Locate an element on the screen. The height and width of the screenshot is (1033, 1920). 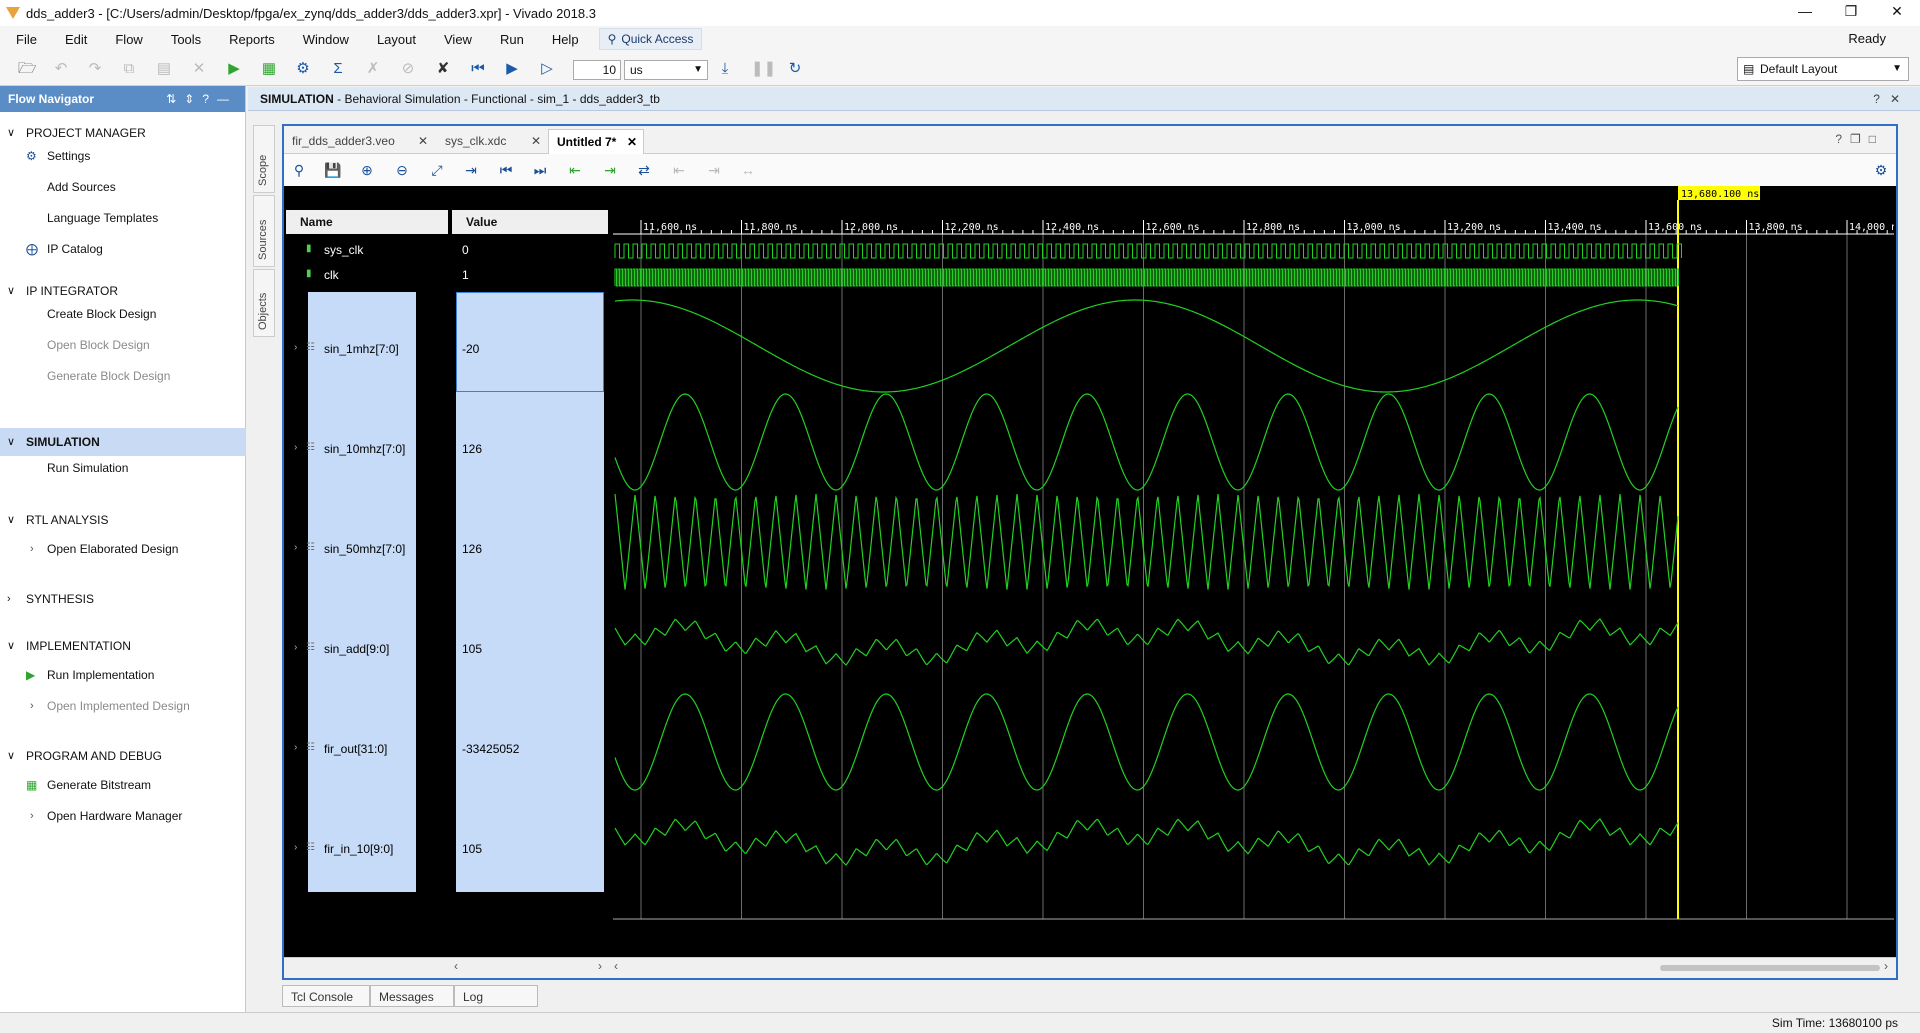
nav-item-generate-block-design: Generate Block Design is located at coordinates (123, 376).